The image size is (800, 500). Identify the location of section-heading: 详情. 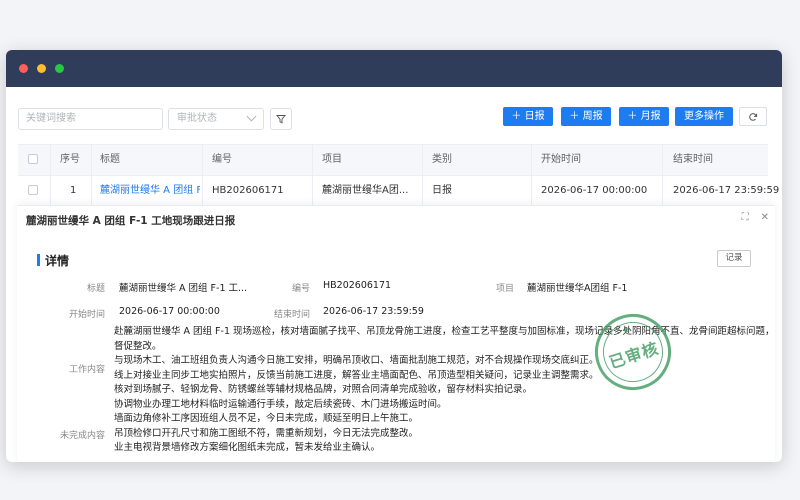
(53, 260).